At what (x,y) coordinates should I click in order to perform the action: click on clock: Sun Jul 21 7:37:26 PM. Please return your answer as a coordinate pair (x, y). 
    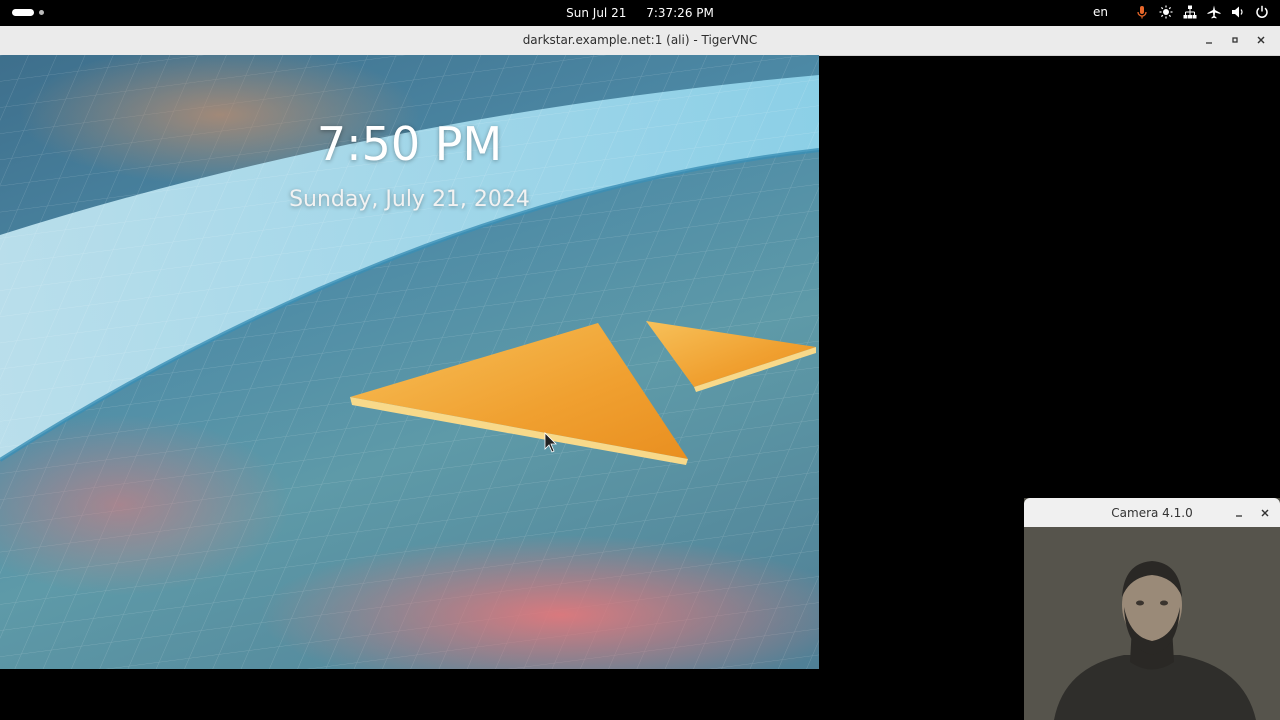
    Looking at the image, I should click on (640, 13).